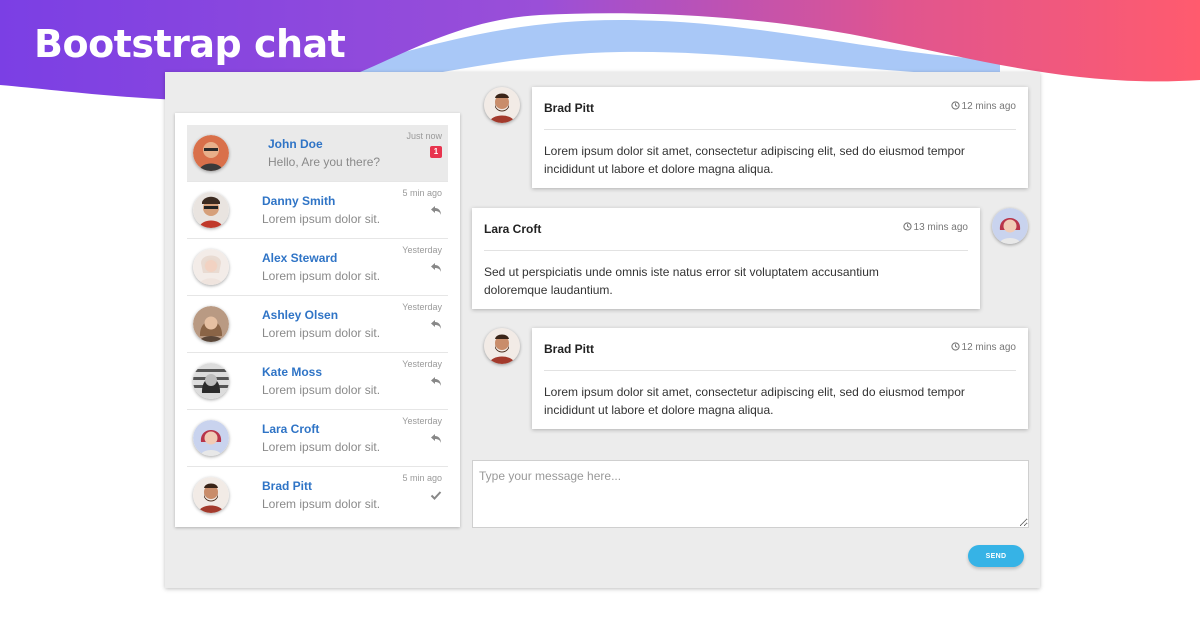 The width and height of the screenshot is (1200, 628). What do you see at coordinates (436, 152) in the screenshot?
I see `unread-badge: 1` at bounding box center [436, 152].